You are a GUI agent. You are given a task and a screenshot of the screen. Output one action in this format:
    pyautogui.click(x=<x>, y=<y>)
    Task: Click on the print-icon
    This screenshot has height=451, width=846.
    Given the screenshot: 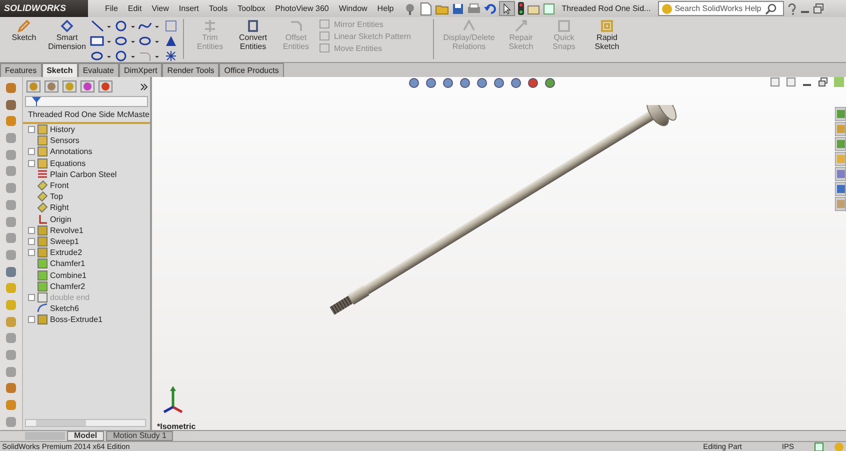 What is the action you would take?
    pyautogui.click(x=473, y=8)
    